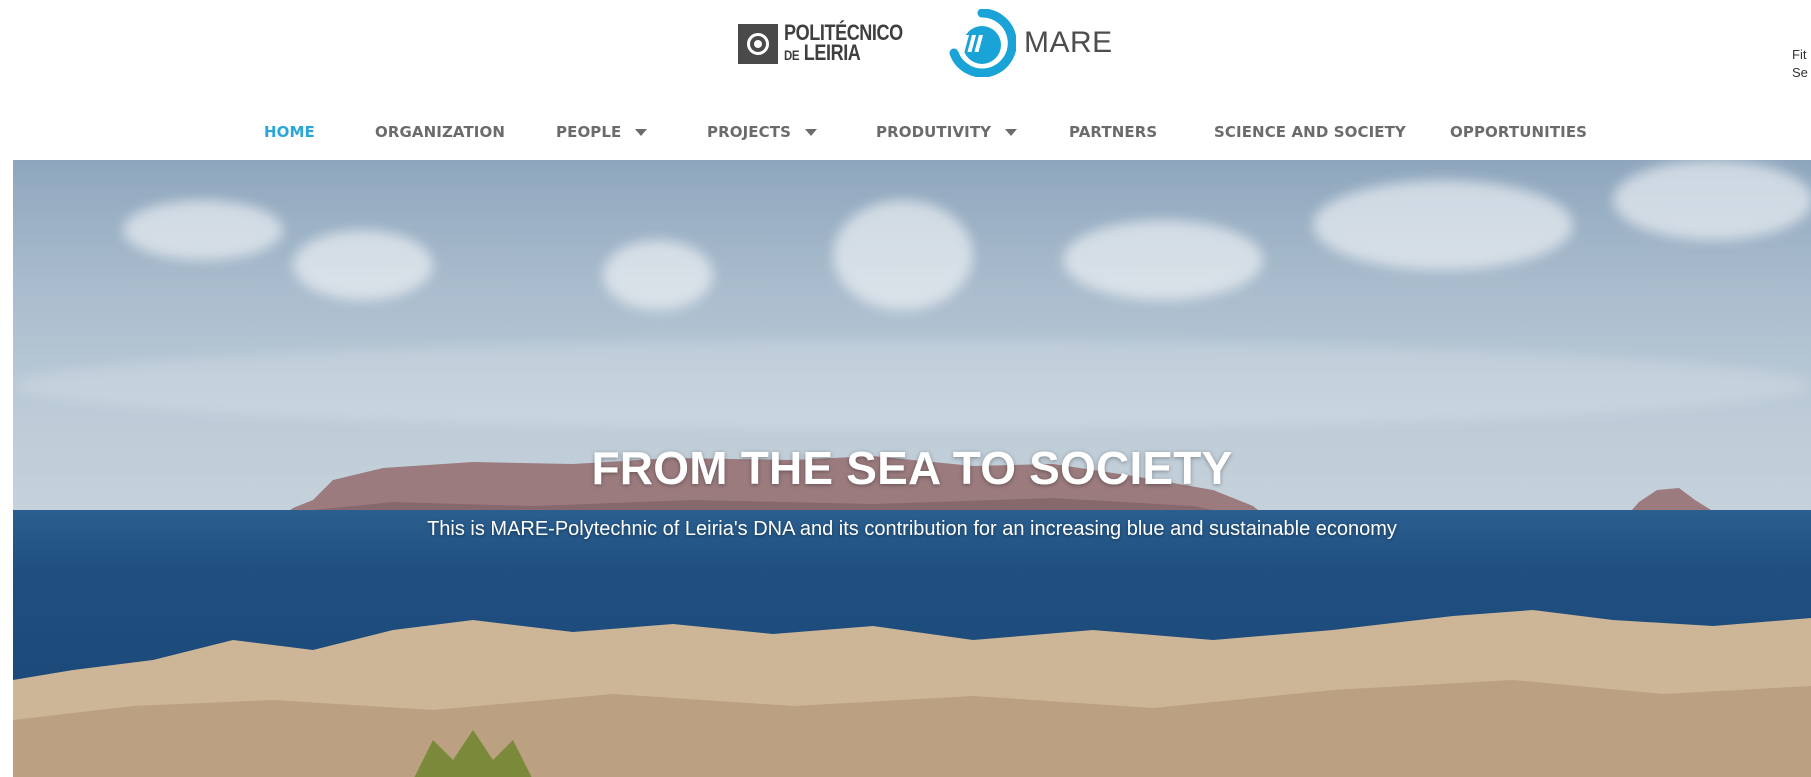 This screenshot has height=777, width=1811. I want to click on hero-title: FROM THE SEA TO SOCIETY, so click(912, 467).